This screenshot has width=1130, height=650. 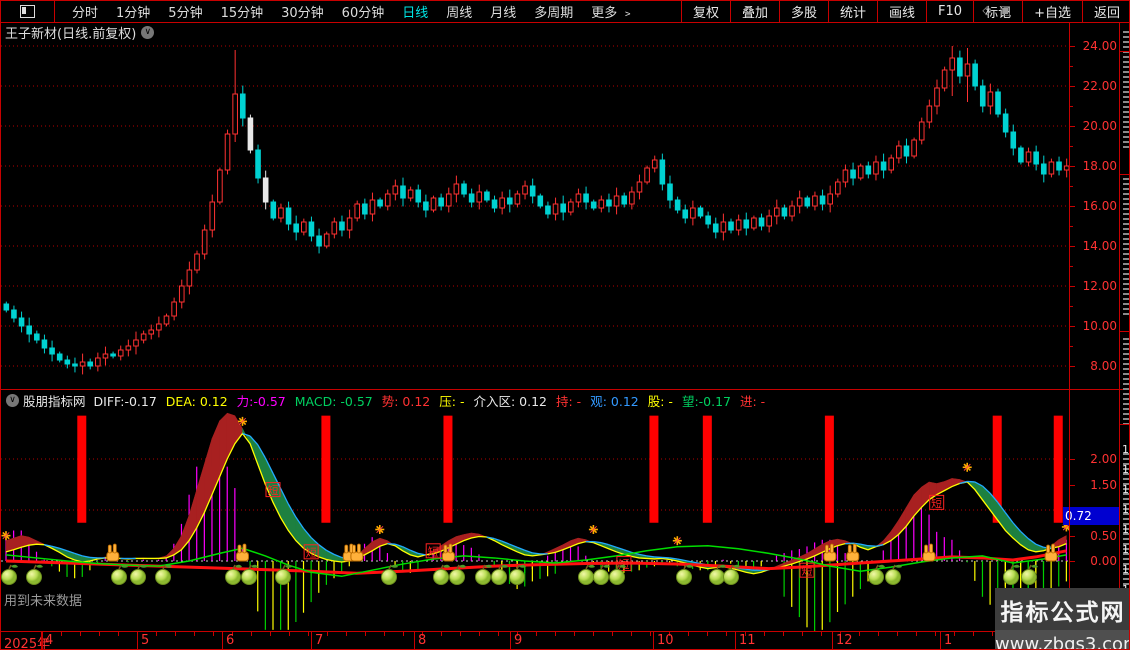 What do you see at coordinates (614, 401) in the screenshot?
I see `indicator-field: 观: 0.12` at bounding box center [614, 401].